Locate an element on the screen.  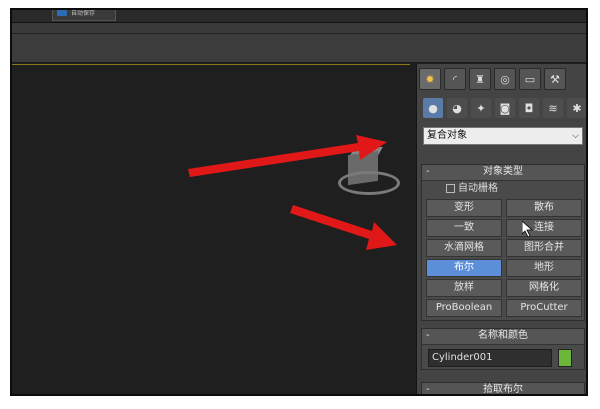
annotation-arrows is located at coordinates (292, 192).